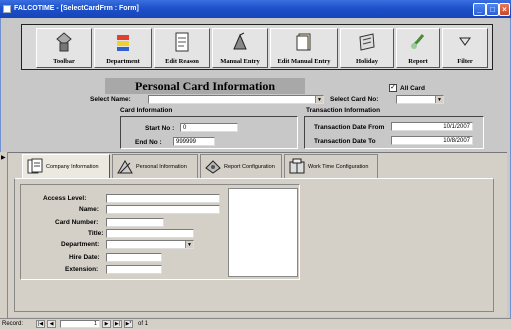  I want to click on report-config-icon, so click(213, 167).